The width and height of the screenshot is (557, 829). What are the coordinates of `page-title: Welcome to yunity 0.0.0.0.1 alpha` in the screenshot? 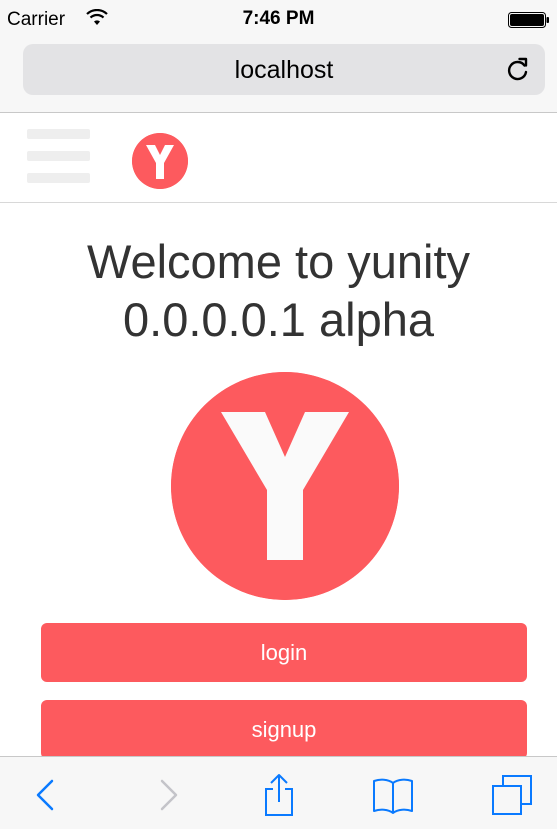 It's located at (278, 291).